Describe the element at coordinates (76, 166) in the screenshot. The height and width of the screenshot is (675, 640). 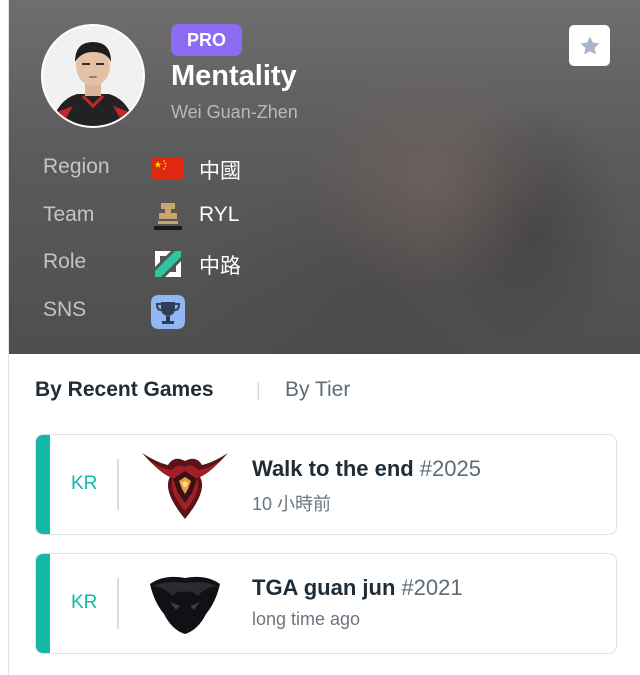
I see `region-label: Region` at that location.